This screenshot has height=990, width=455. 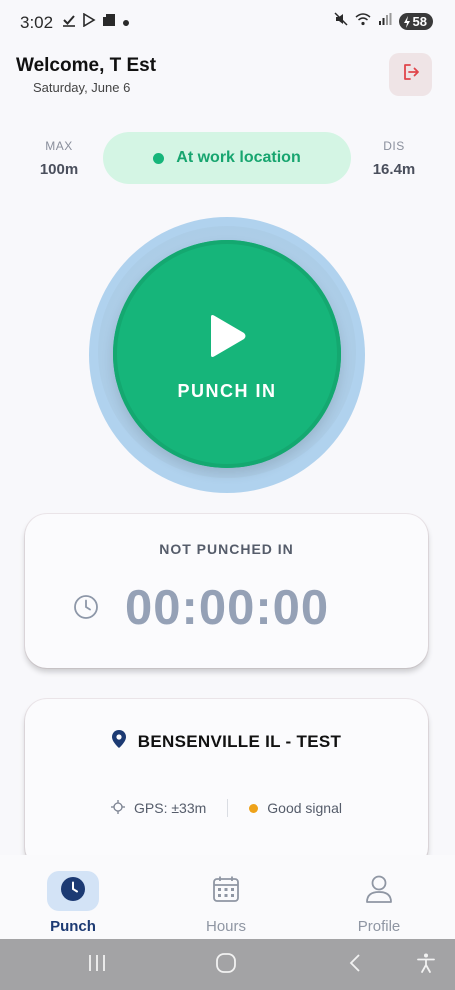 What do you see at coordinates (226, 549) in the screenshot?
I see `punch-status-text: NOT PUNCHED IN` at bounding box center [226, 549].